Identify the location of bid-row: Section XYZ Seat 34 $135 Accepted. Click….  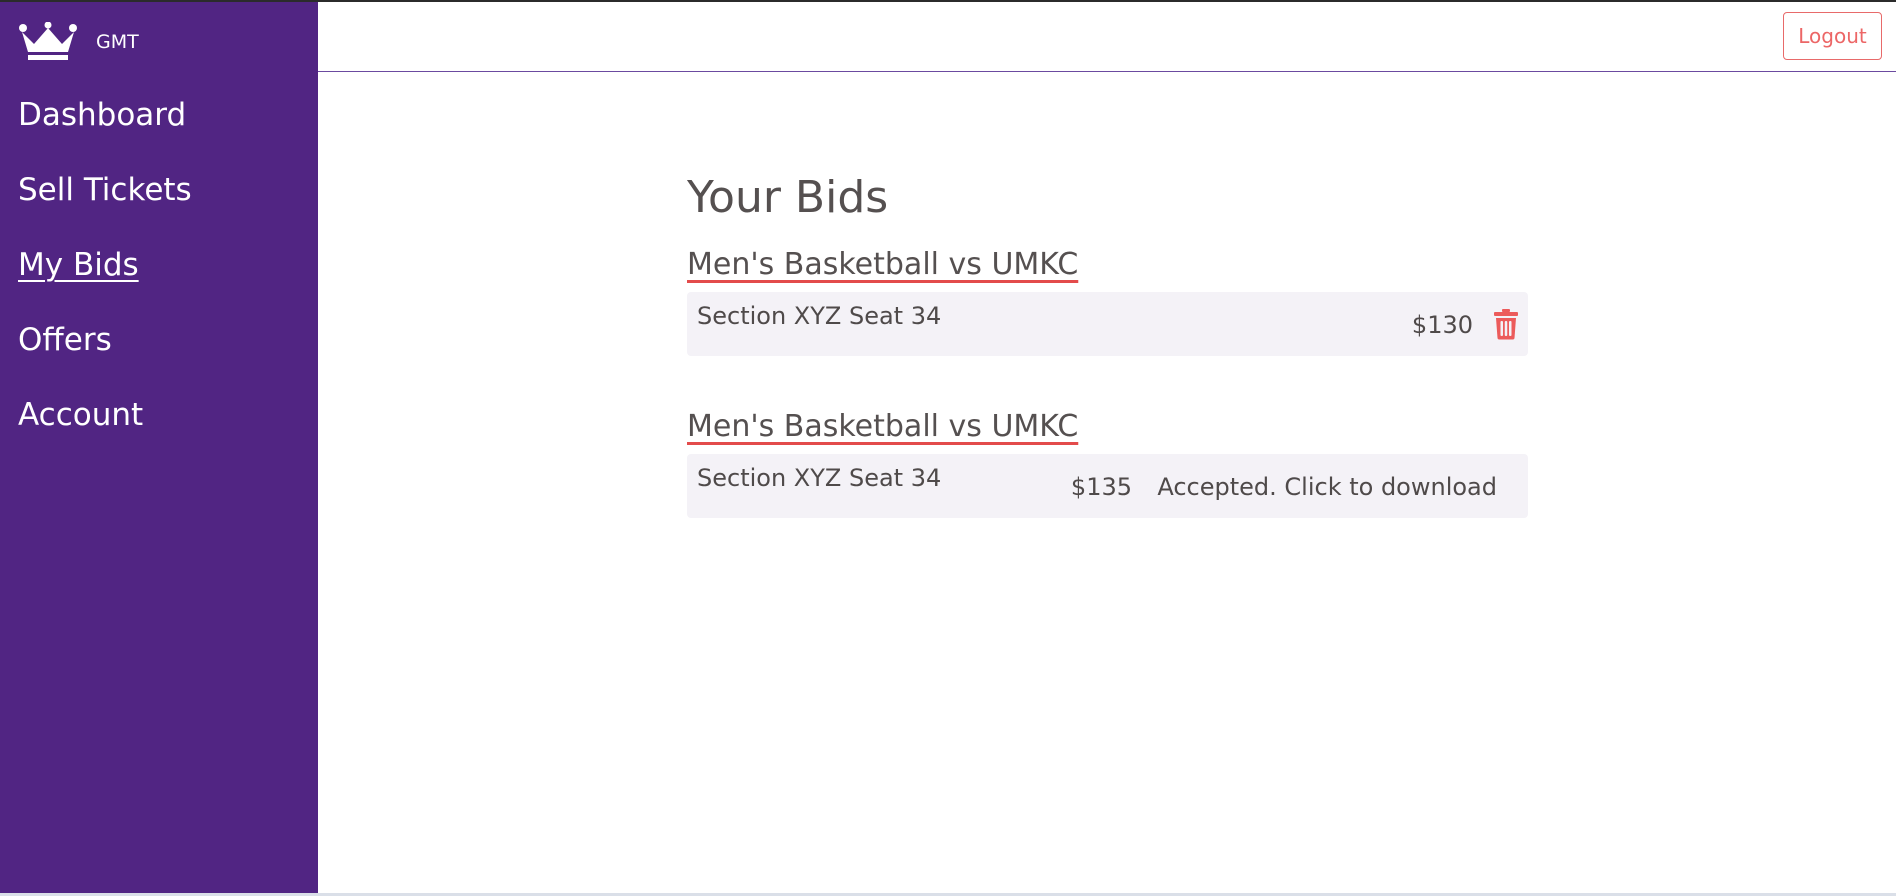
(1107, 486).